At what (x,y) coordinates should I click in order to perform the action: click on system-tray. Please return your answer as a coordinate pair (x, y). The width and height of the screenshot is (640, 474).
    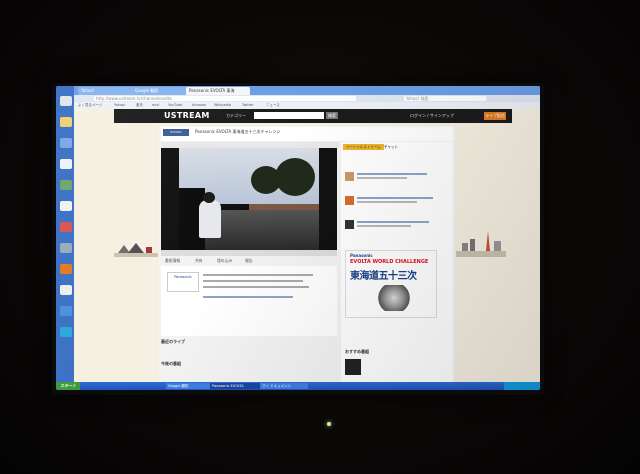
    Looking at the image, I should click on (522, 386).